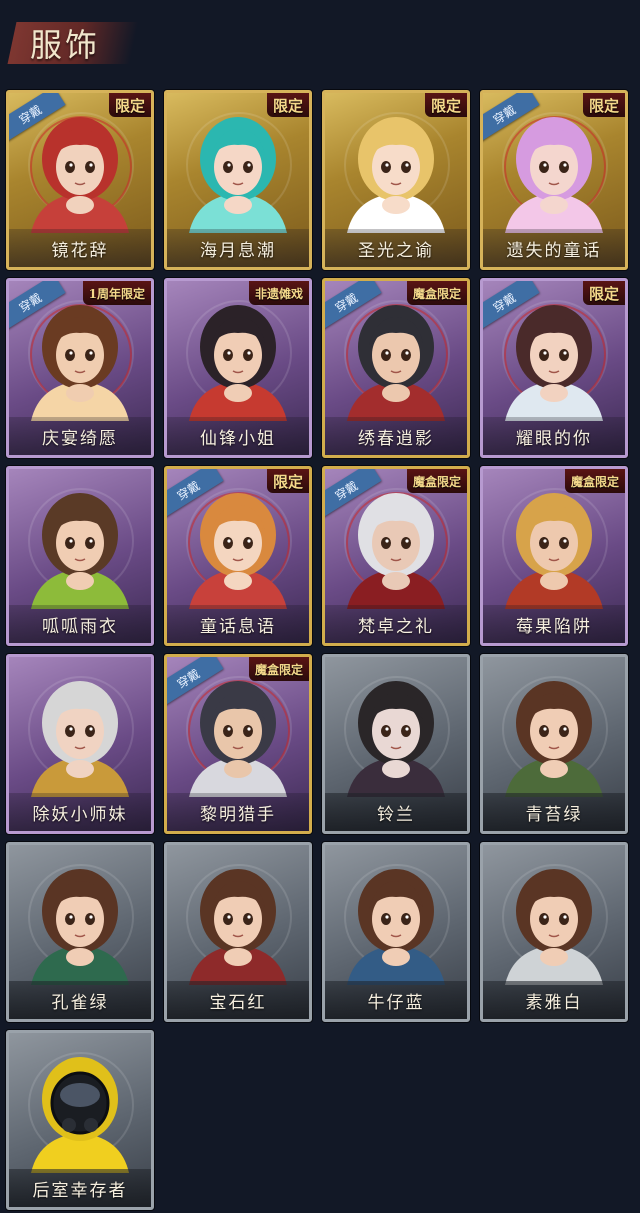 The image size is (640, 1213). I want to click on costume-name: 遗失的童话, so click(554, 250).